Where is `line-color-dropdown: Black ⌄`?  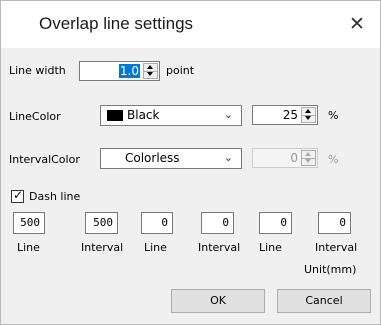
line-color-dropdown: Black ⌄ is located at coordinates (171, 115).